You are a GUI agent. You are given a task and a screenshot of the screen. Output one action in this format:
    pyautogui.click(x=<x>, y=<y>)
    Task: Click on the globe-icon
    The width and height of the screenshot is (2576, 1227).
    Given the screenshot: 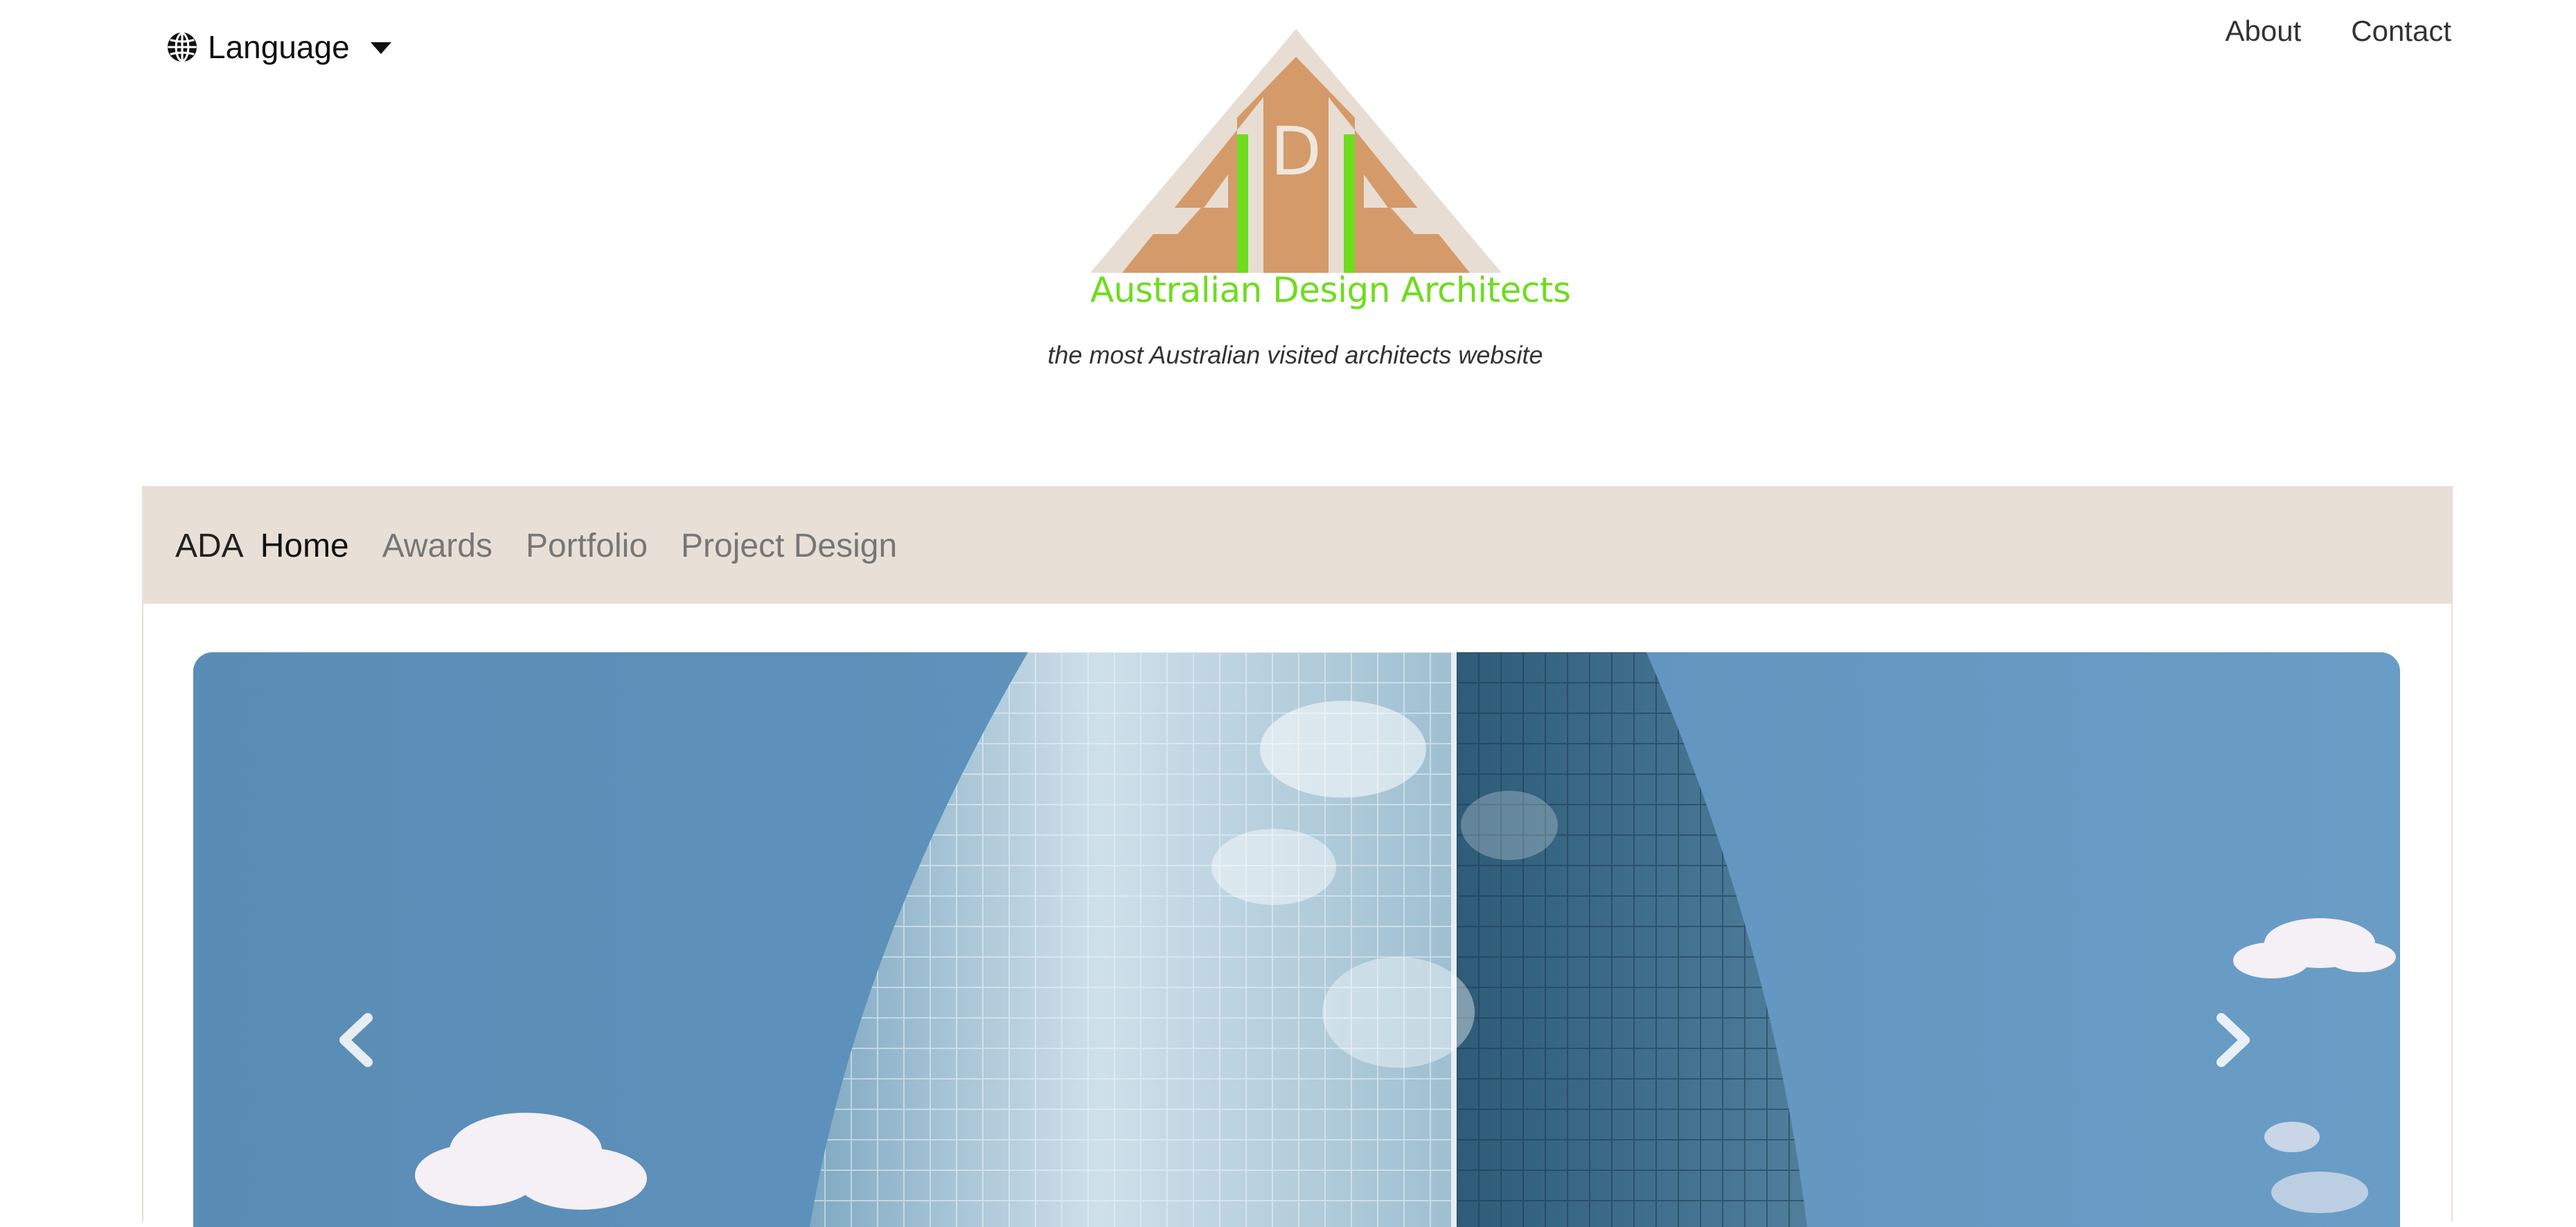 What is the action you would take?
    pyautogui.click(x=182, y=47)
    